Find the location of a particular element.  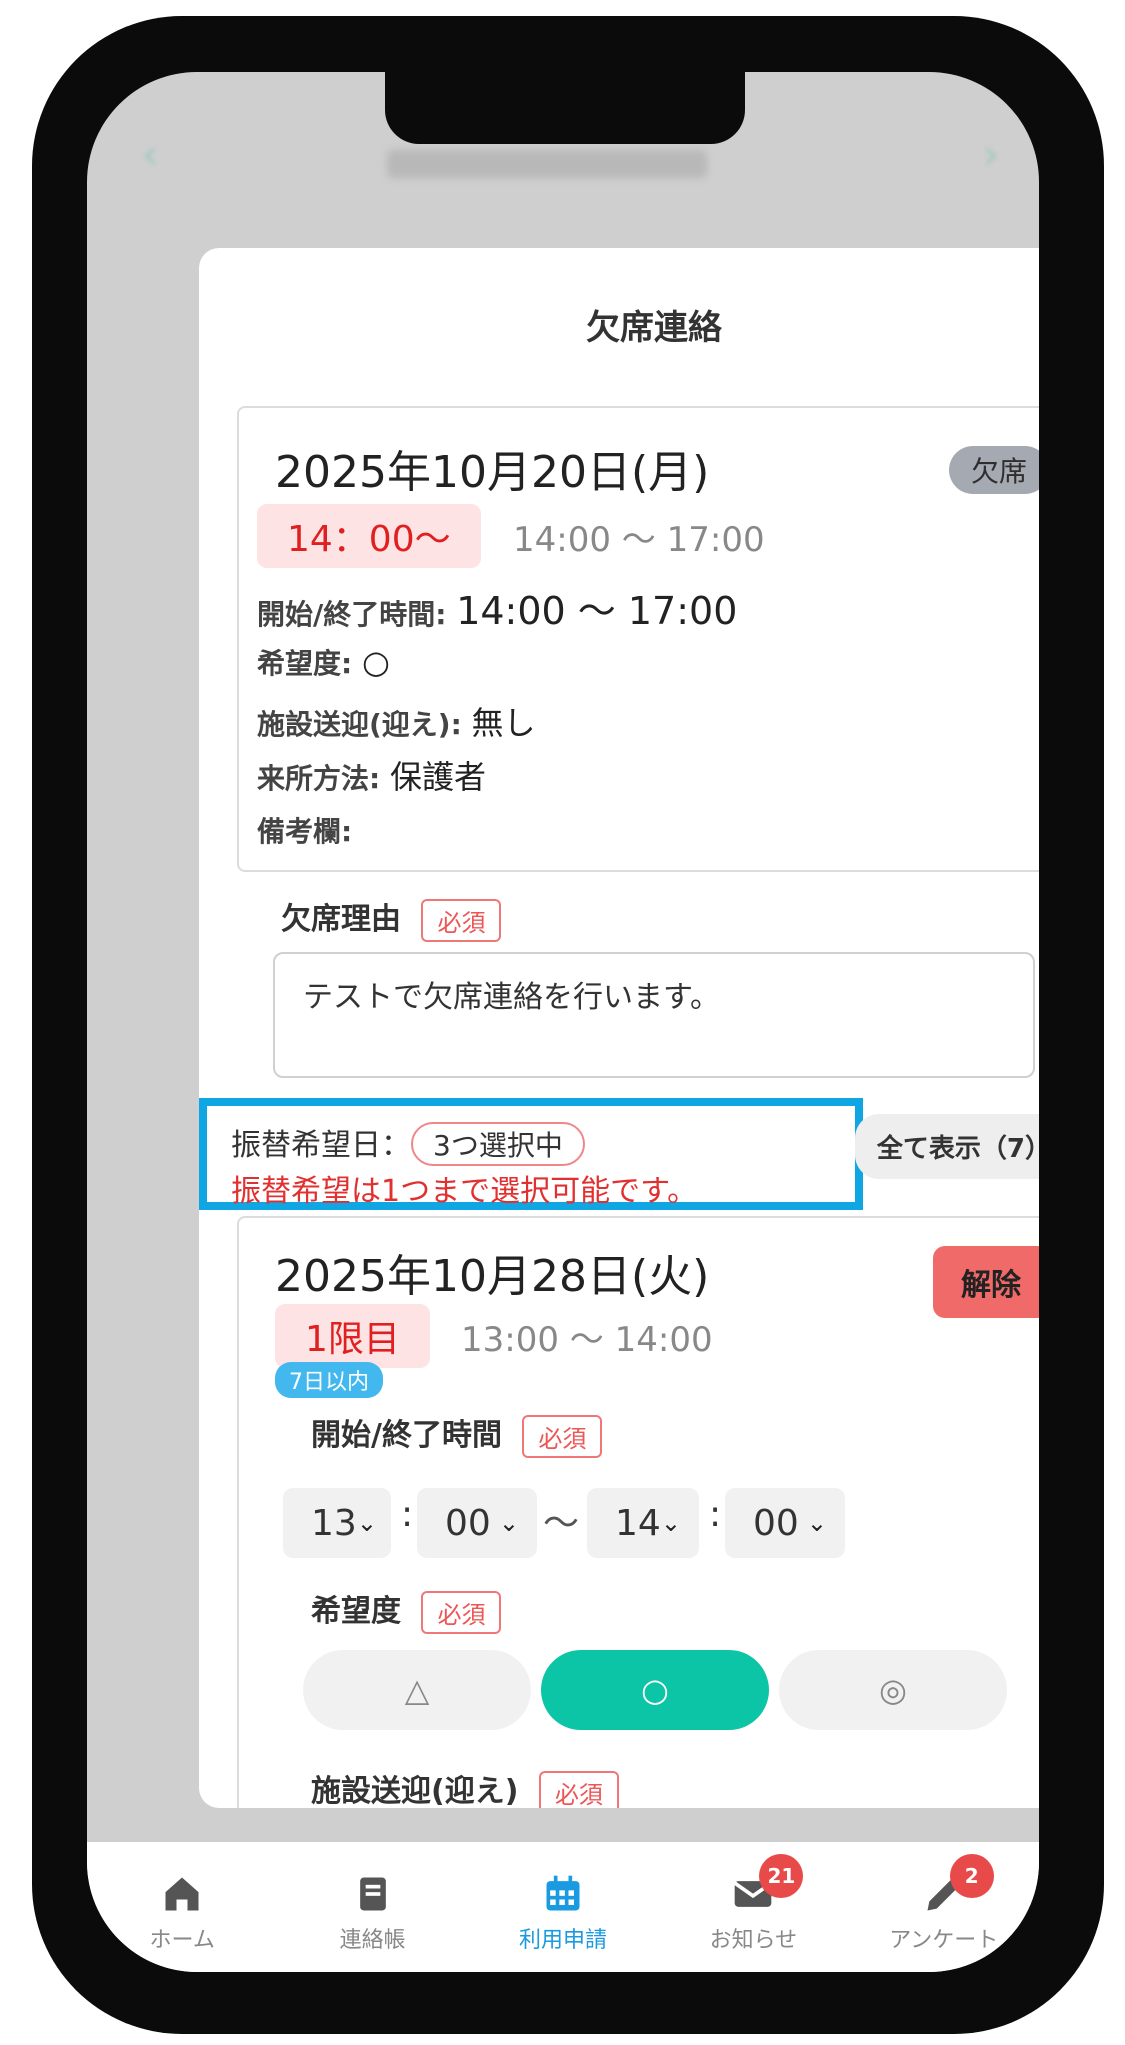

selected-count-badge: 3つ選択中 is located at coordinates (498, 1144).